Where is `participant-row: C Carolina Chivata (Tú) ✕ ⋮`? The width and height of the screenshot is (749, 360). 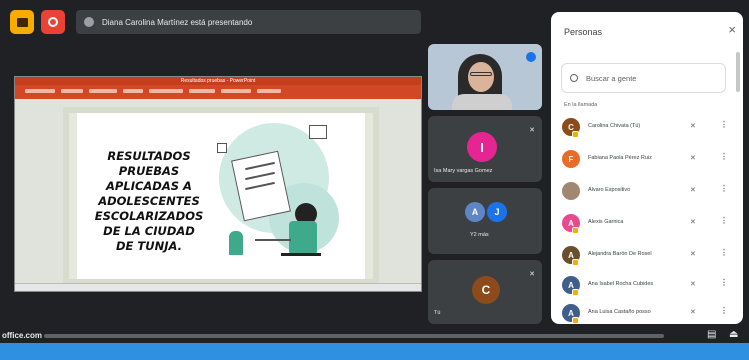 participant-row: C Carolina Chivata (Tú) ✕ ⋮ is located at coordinates (647, 127).